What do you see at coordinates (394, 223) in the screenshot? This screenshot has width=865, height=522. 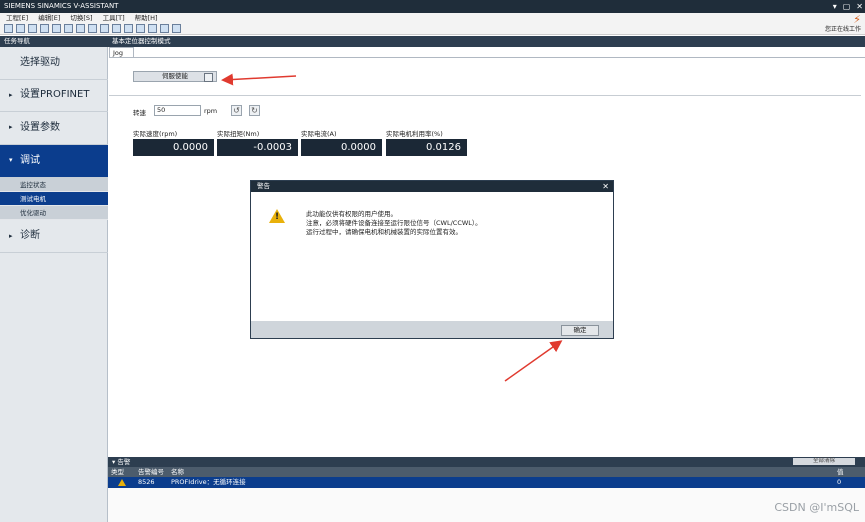 I see `dialog-message-line: 注意，必须将硬件设备连接至运行限位信号（CWL/CCWL）。` at bounding box center [394, 223].